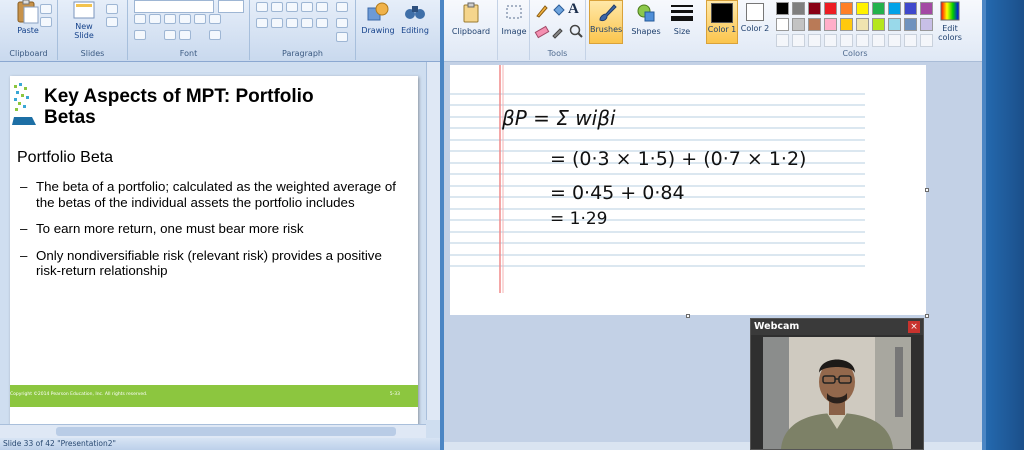 This screenshot has height=450, width=1024. Describe the element at coordinates (433, 241) in the screenshot. I see `ppt-vertical-scrollbar` at that location.